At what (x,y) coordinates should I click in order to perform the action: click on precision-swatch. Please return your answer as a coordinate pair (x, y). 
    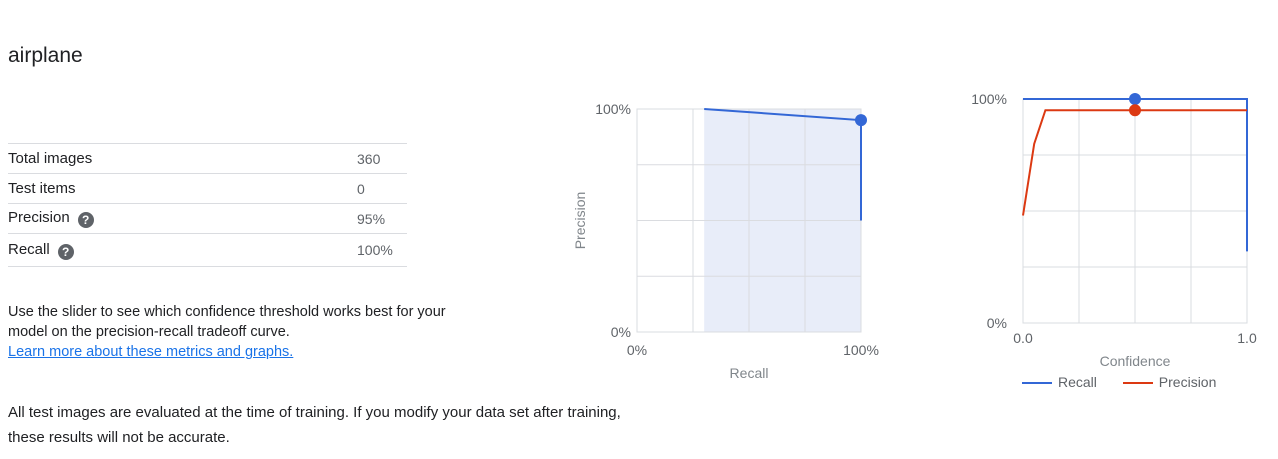
    Looking at the image, I should click on (1137, 383).